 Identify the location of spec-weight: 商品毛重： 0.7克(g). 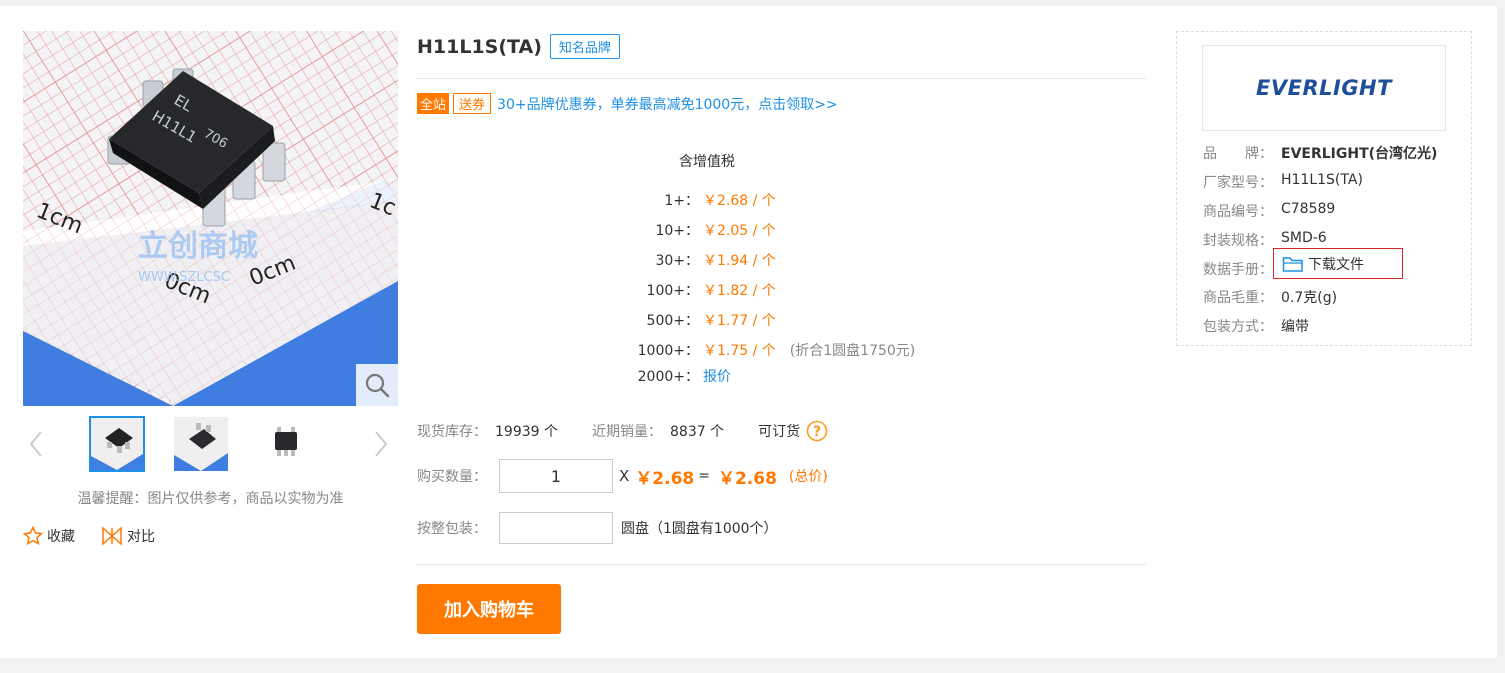
(1270, 297).